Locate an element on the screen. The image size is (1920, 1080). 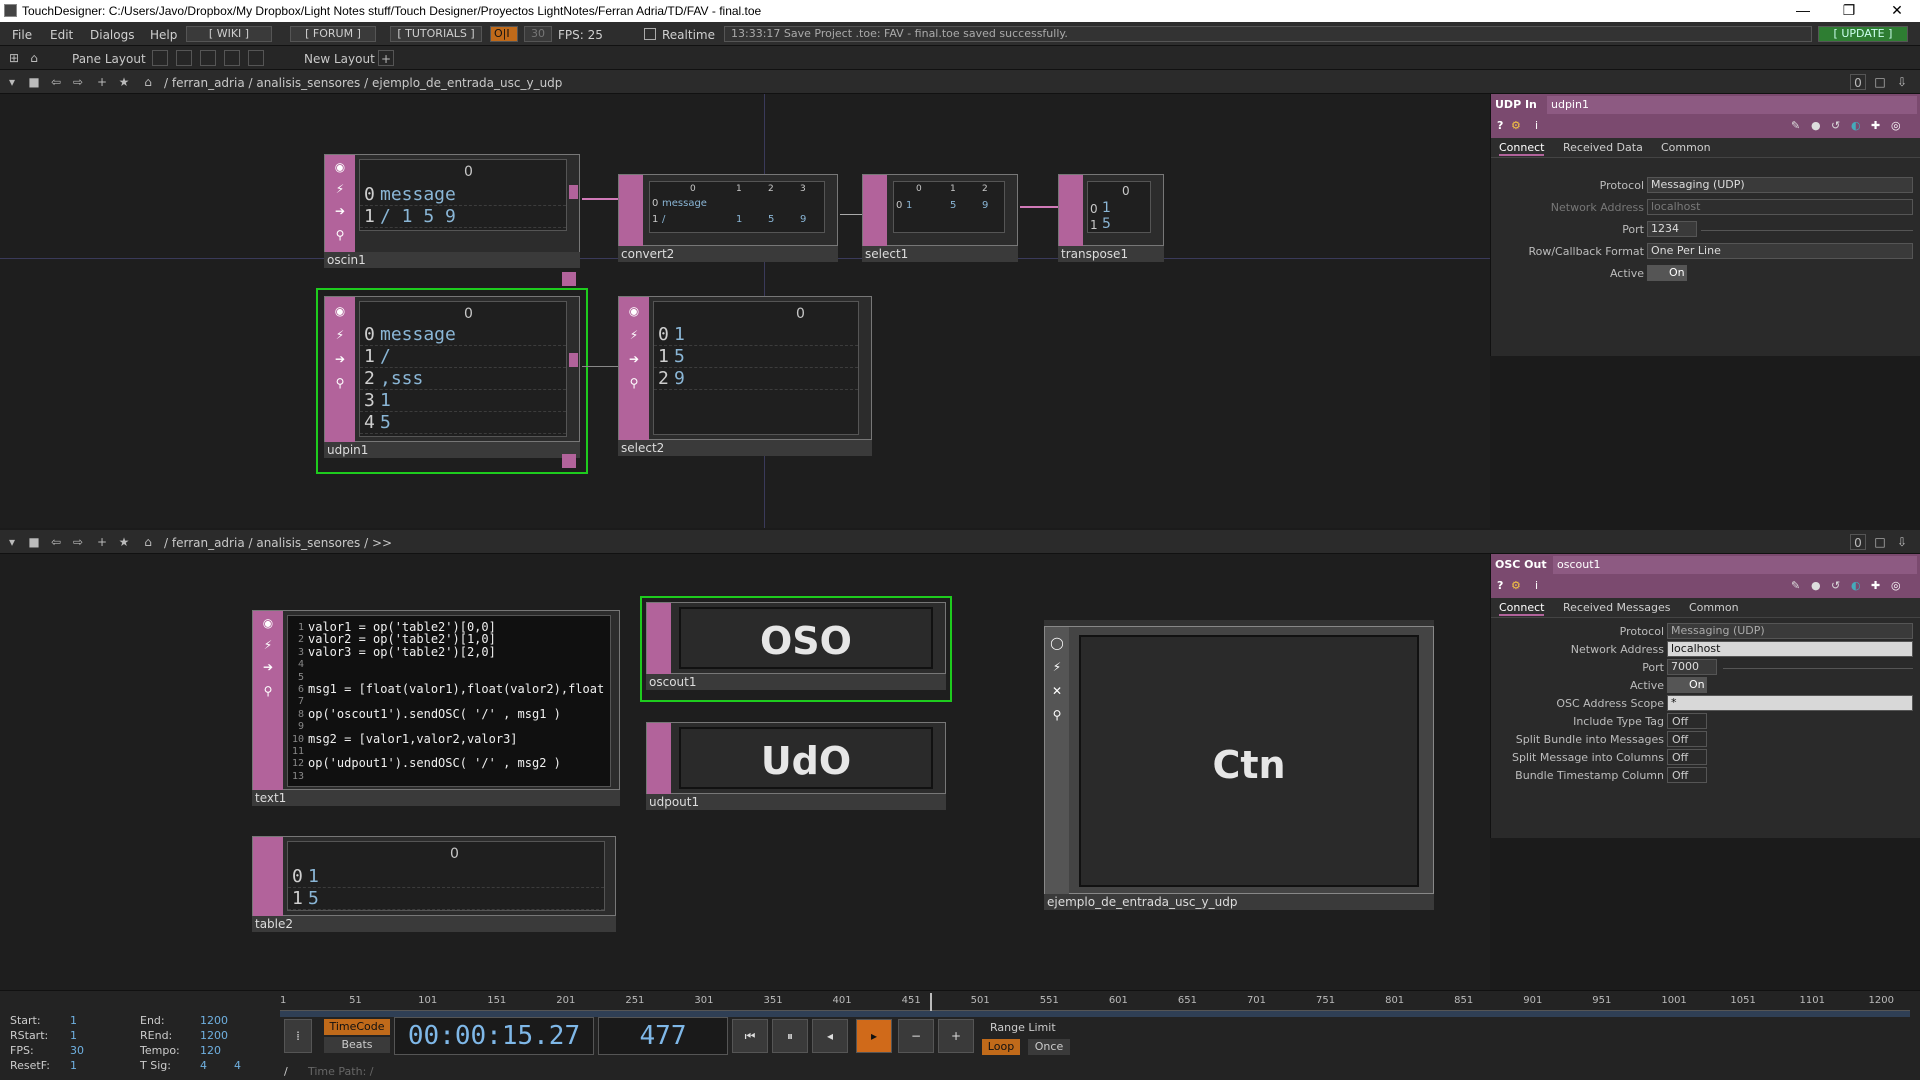
row-callback-format-dropdown: One Per Line is located at coordinates (1780, 251).